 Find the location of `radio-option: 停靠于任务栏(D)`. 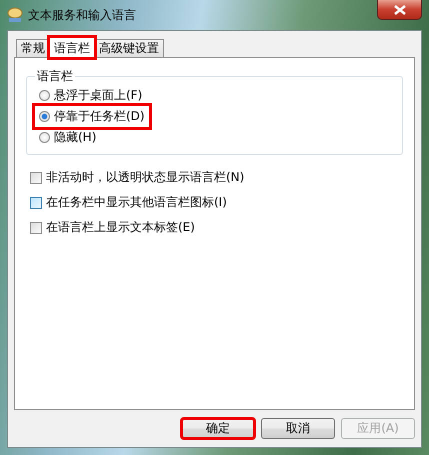

radio-option: 停靠于任务栏(D) is located at coordinates (92, 116).